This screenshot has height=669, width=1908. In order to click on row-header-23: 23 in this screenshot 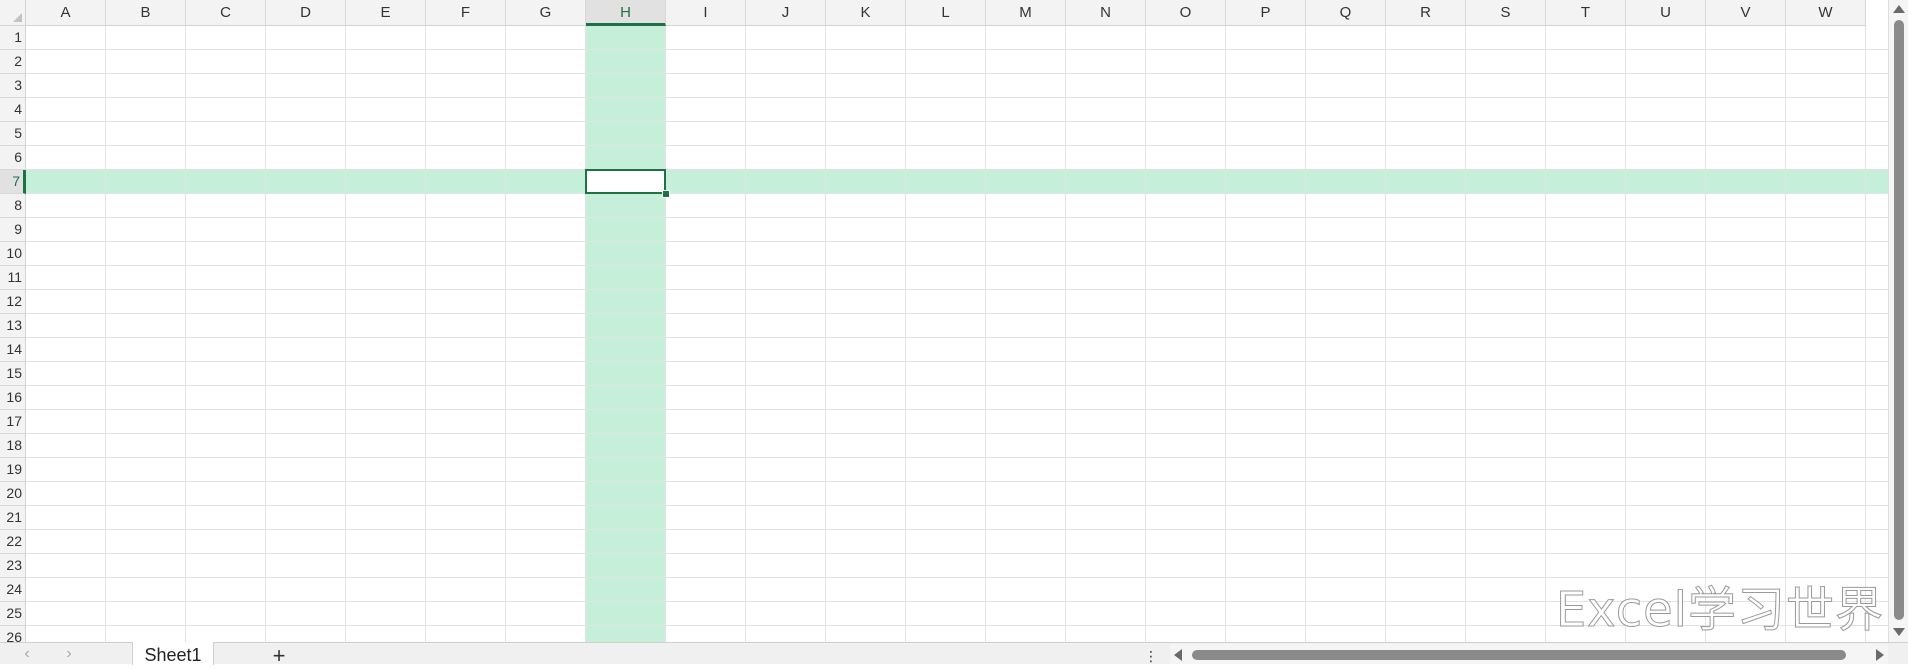, I will do `click(13, 566)`.